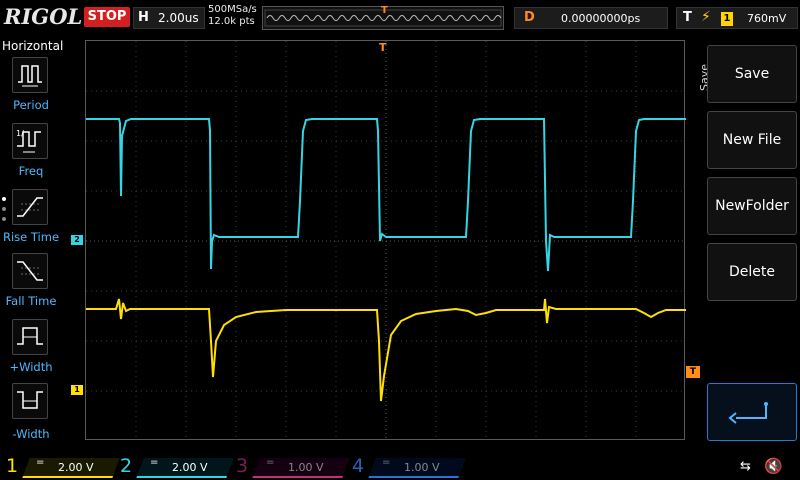 This screenshot has height=480, width=800. I want to click on channel-1-number: 1, so click(12, 466).